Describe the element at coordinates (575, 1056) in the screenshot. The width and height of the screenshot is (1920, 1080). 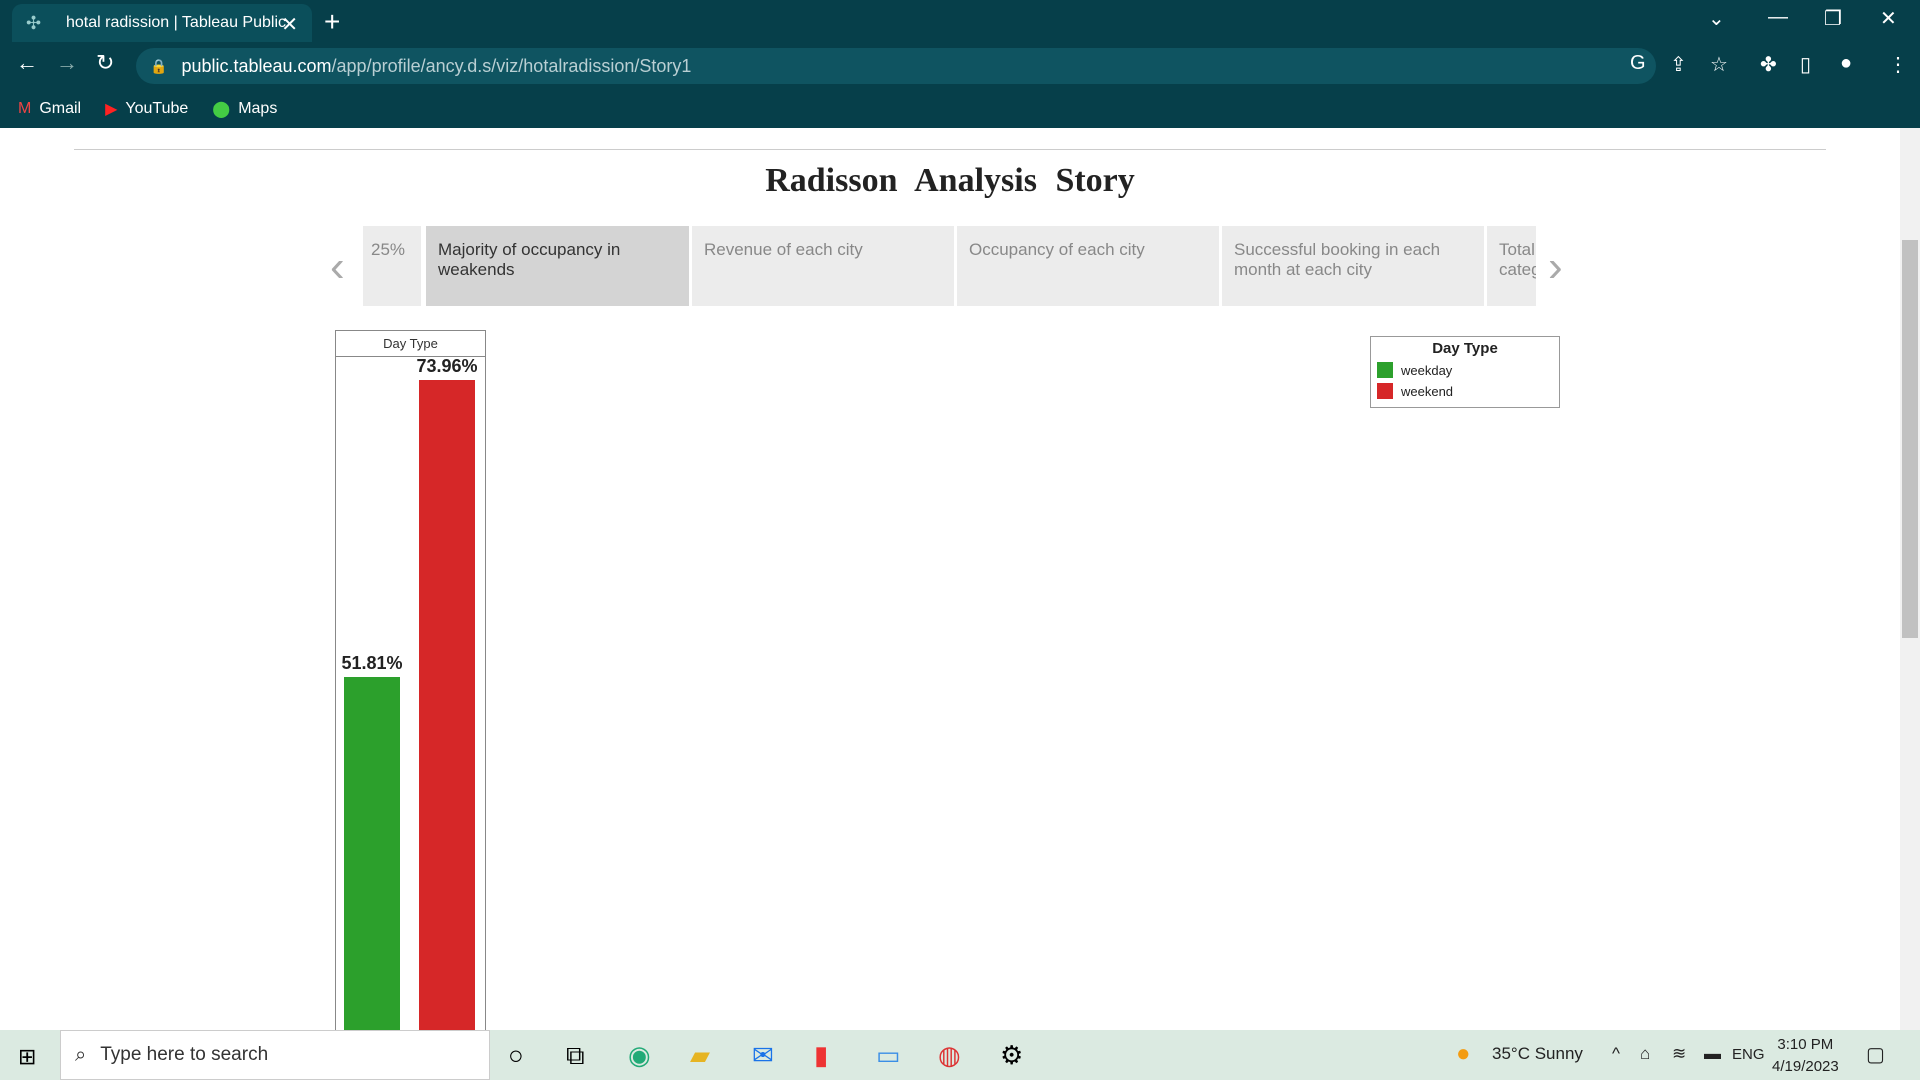
I see `task-view-icon: ⧉` at that location.